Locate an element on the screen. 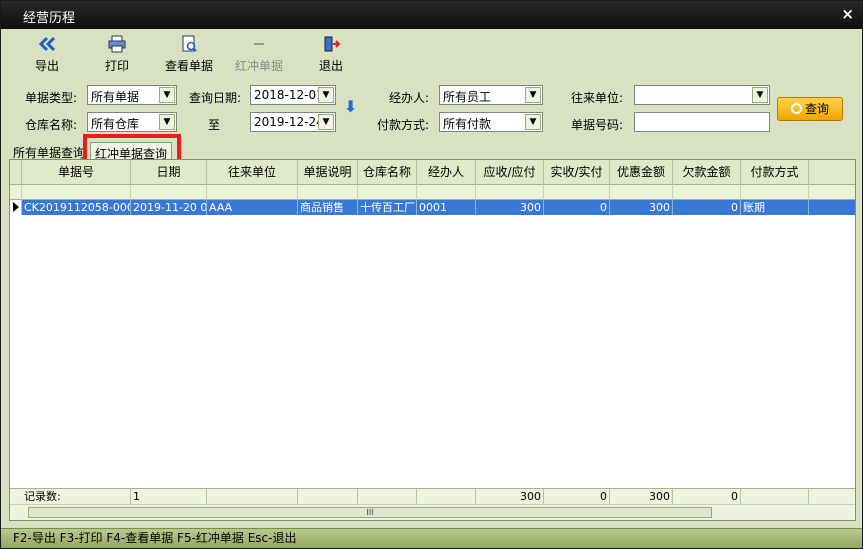 The image size is (863, 549). grid-footer: 记录数: 1 300 0 300 0 is located at coordinates (432, 496).